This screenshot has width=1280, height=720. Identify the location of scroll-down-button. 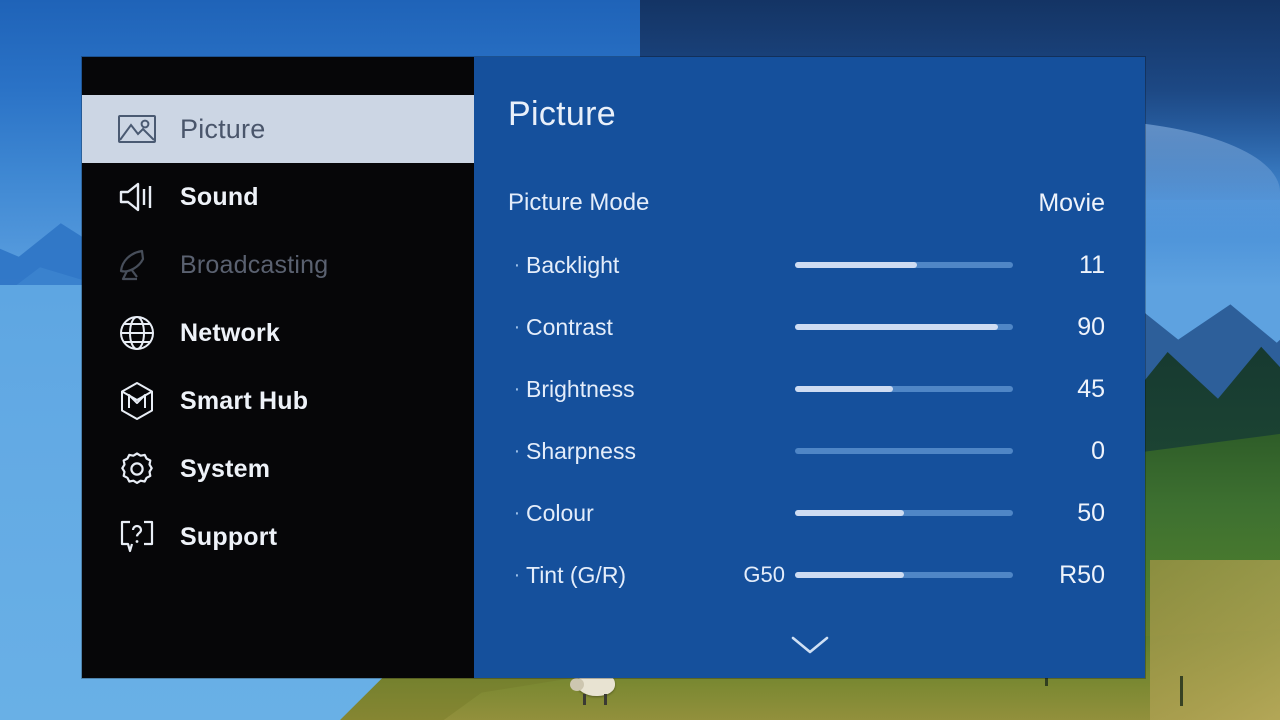
(809, 647).